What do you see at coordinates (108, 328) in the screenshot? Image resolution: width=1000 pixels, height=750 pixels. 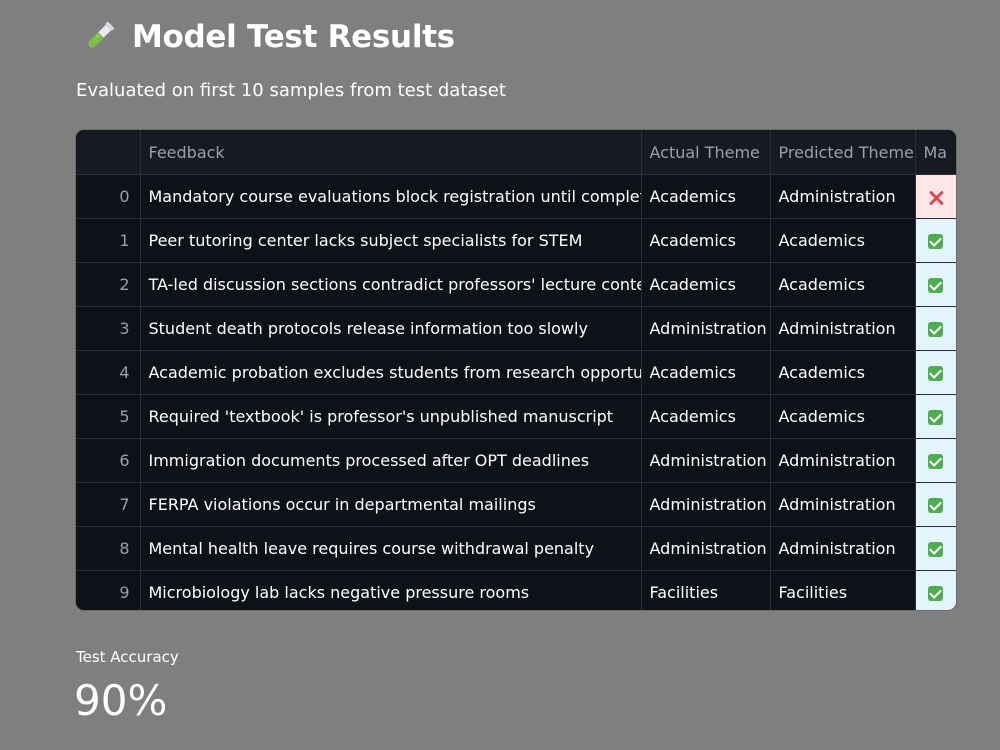 I see `row-index: 3` at bounding box center [108, 328].